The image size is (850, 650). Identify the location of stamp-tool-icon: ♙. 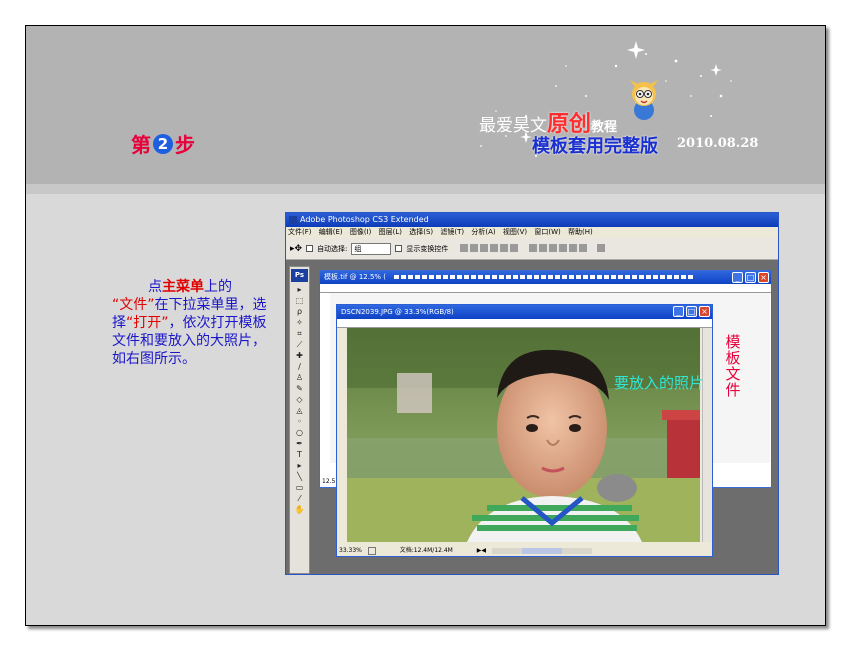
(299, 377).